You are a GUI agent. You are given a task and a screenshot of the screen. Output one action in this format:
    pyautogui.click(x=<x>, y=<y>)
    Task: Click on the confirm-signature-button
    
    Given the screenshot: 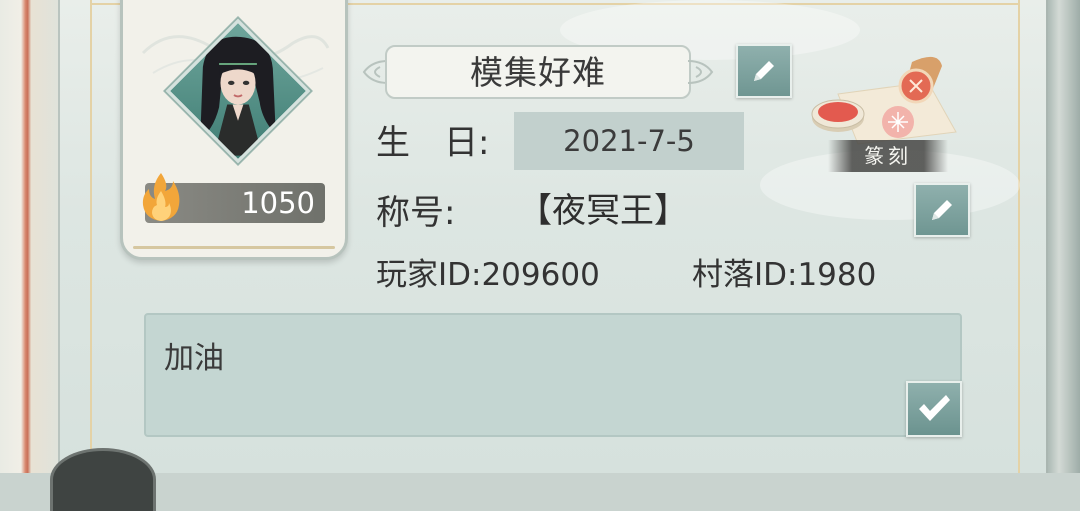 What is the action you would take?
    pyautogui.click(x=934, y=409)
    